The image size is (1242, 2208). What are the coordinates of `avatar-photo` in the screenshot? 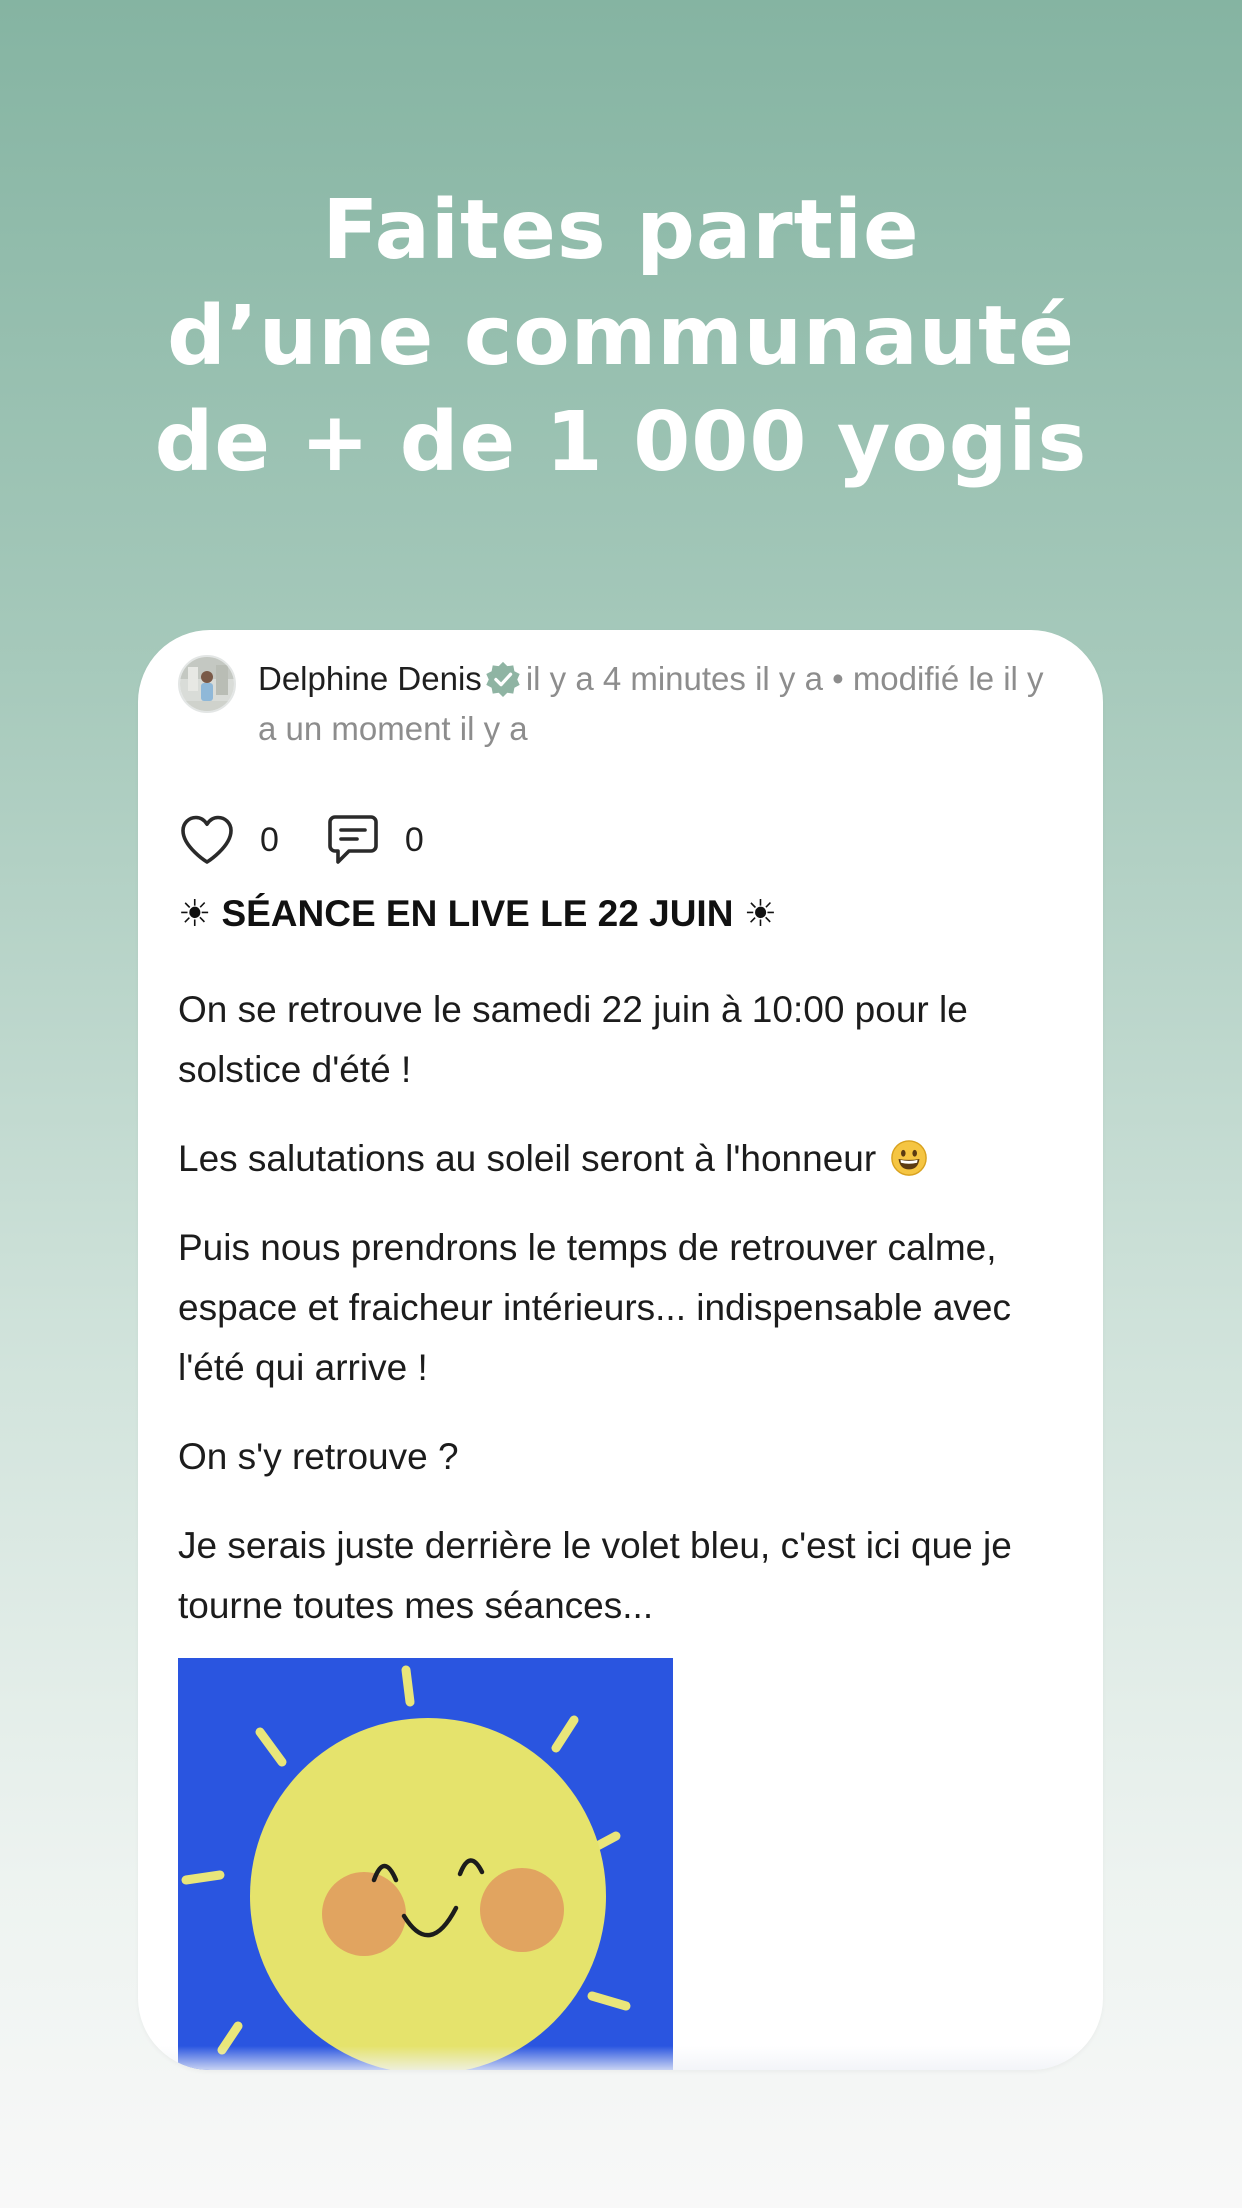 It's located at (207, 684).